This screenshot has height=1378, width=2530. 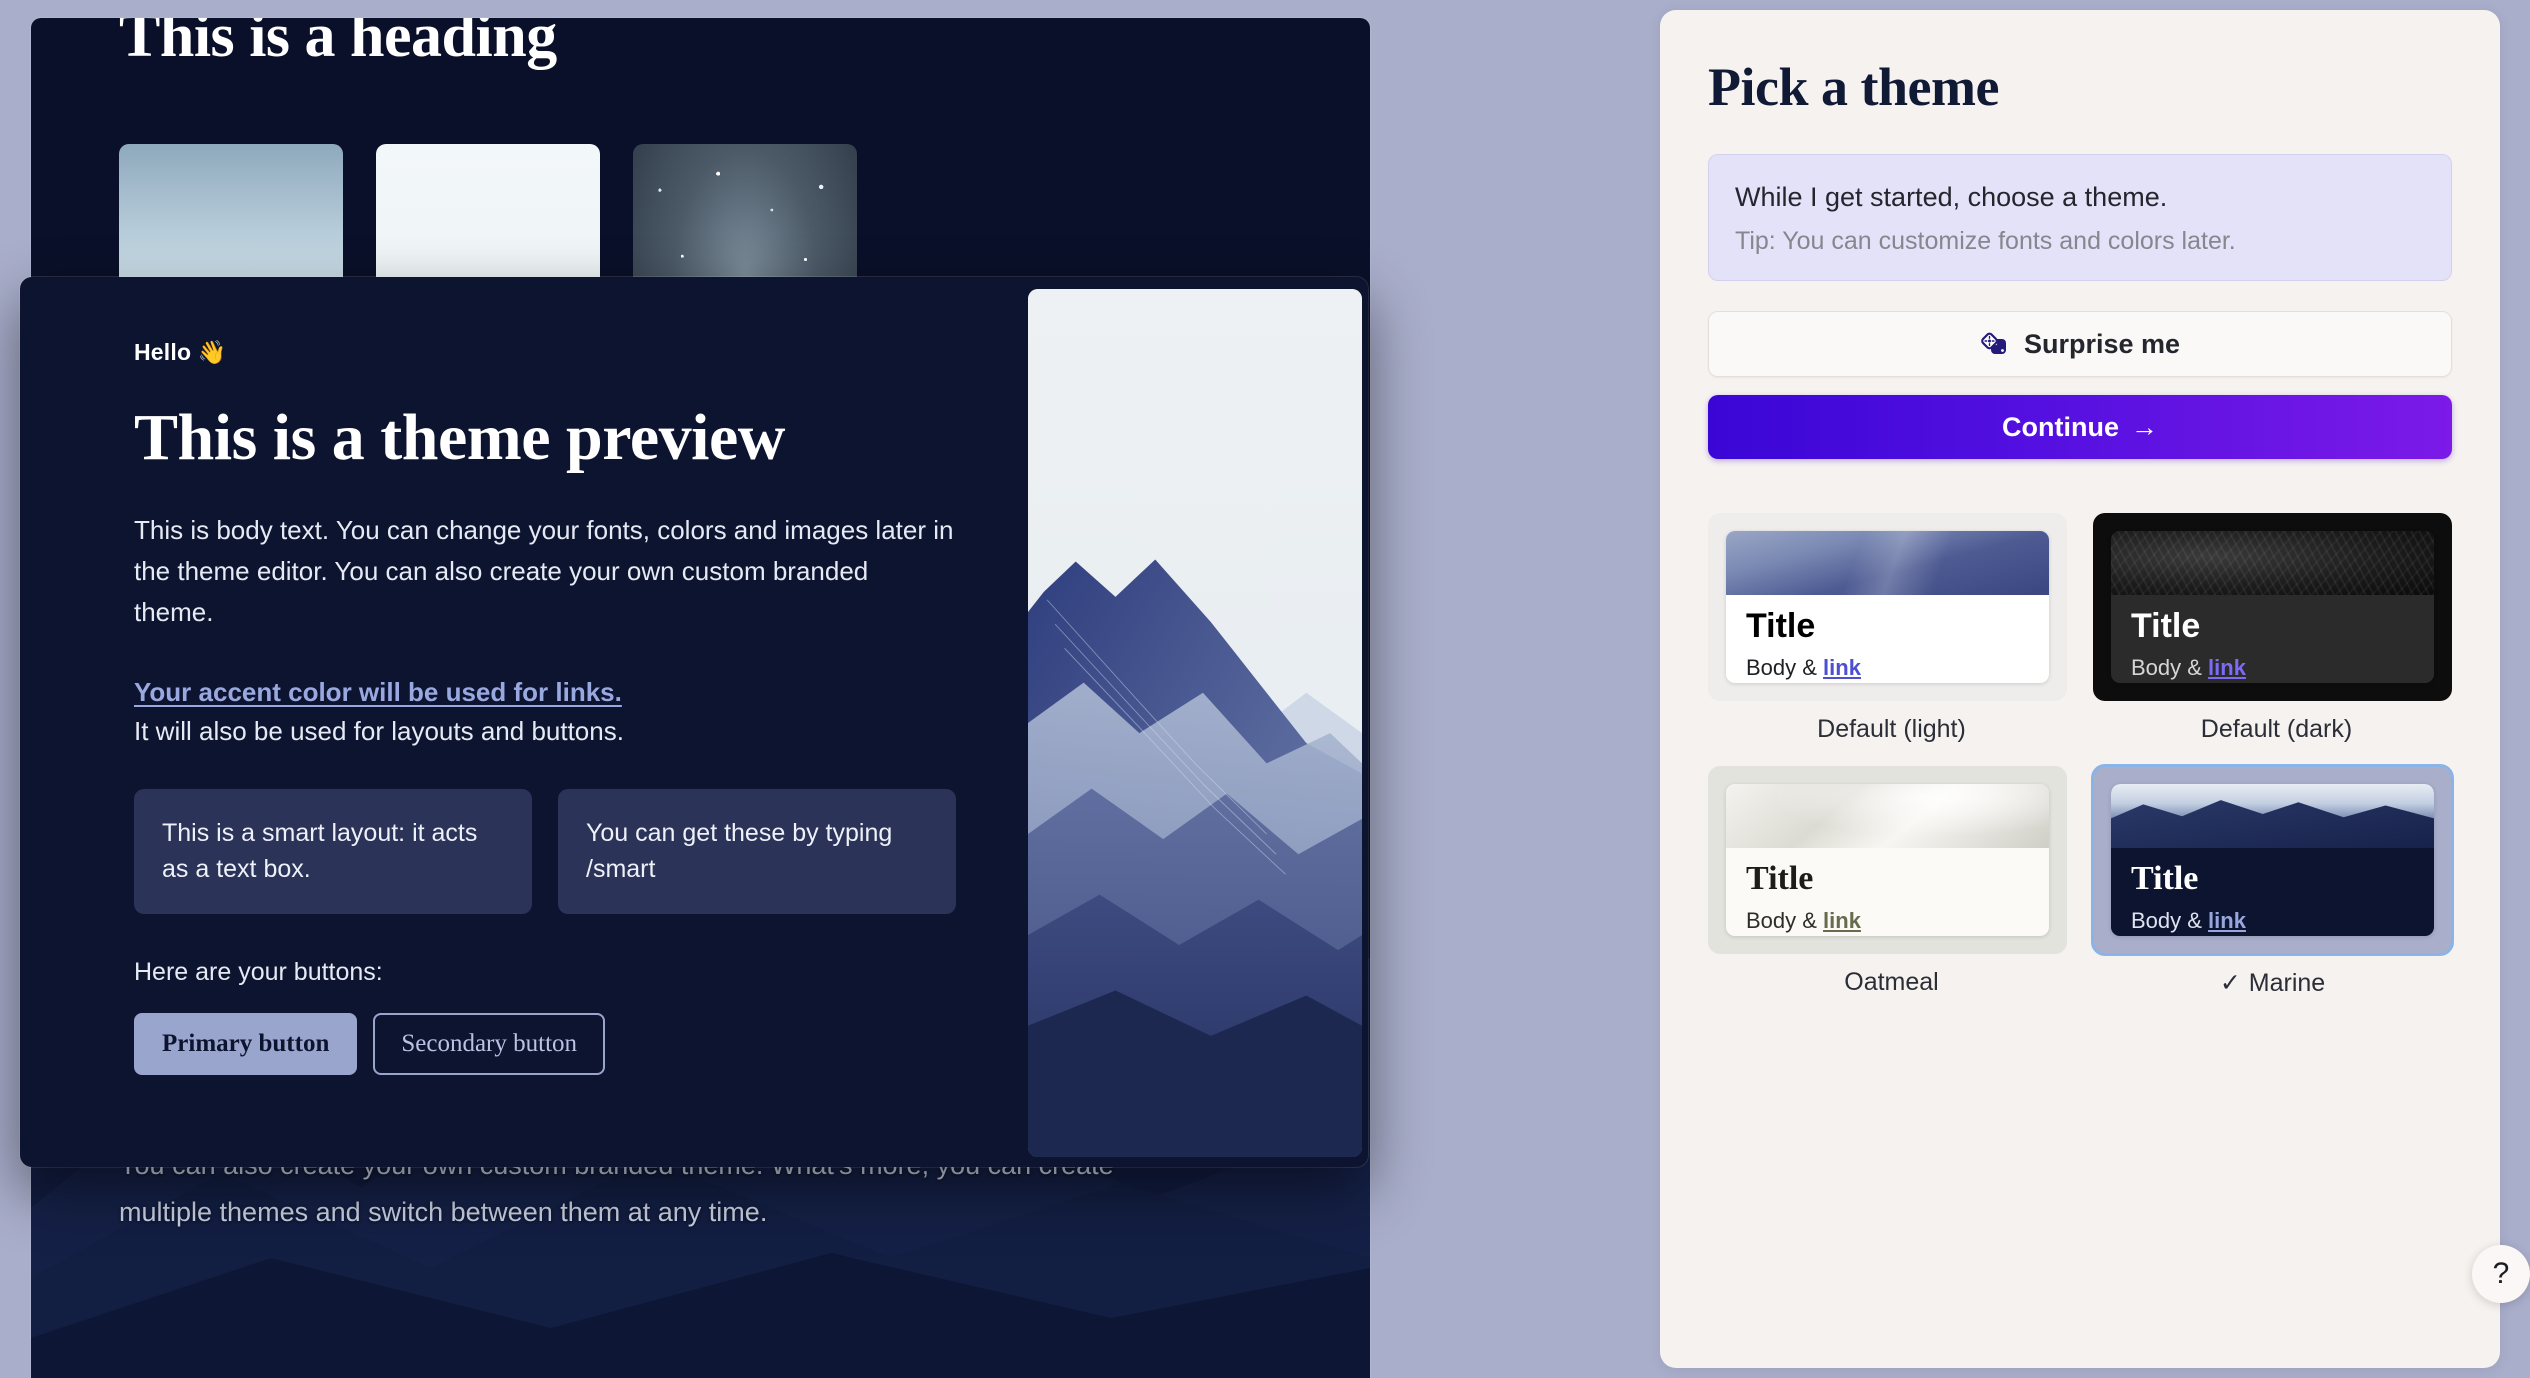 I want to click on surprise-me-button: Surprise me, so click(x=2080, y=344).